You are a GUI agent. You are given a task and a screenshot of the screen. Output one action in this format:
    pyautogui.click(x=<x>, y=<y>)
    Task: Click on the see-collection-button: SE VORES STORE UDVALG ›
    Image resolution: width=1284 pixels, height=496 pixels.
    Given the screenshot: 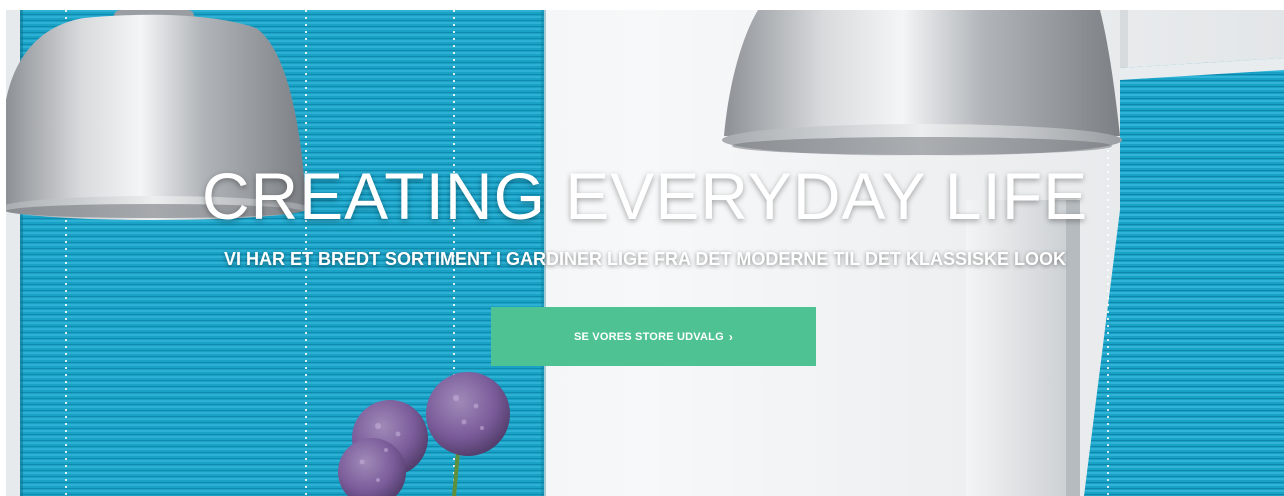 What is the action you would take?
    pyautogui.click(x=653, y=336)
    